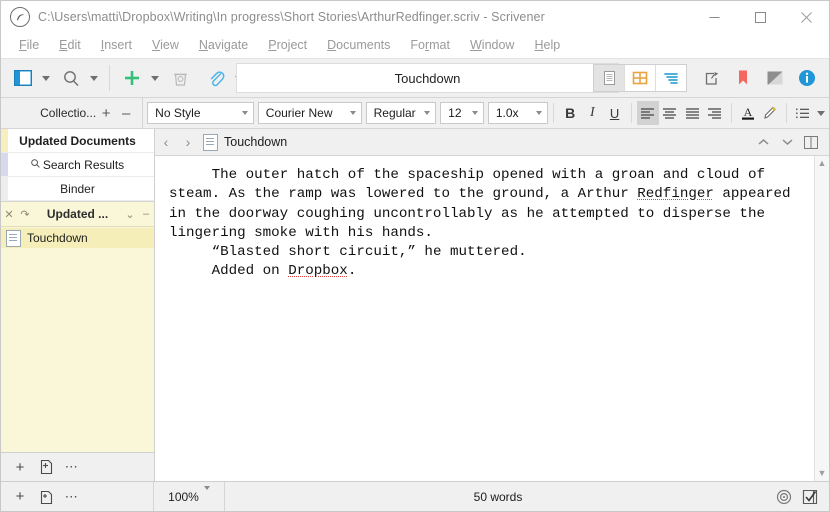 This screenshot has width=830, height=512. Describe the element at coordinates (455, 113) in the screenshot. I see `font-size-value: 12` at that location.